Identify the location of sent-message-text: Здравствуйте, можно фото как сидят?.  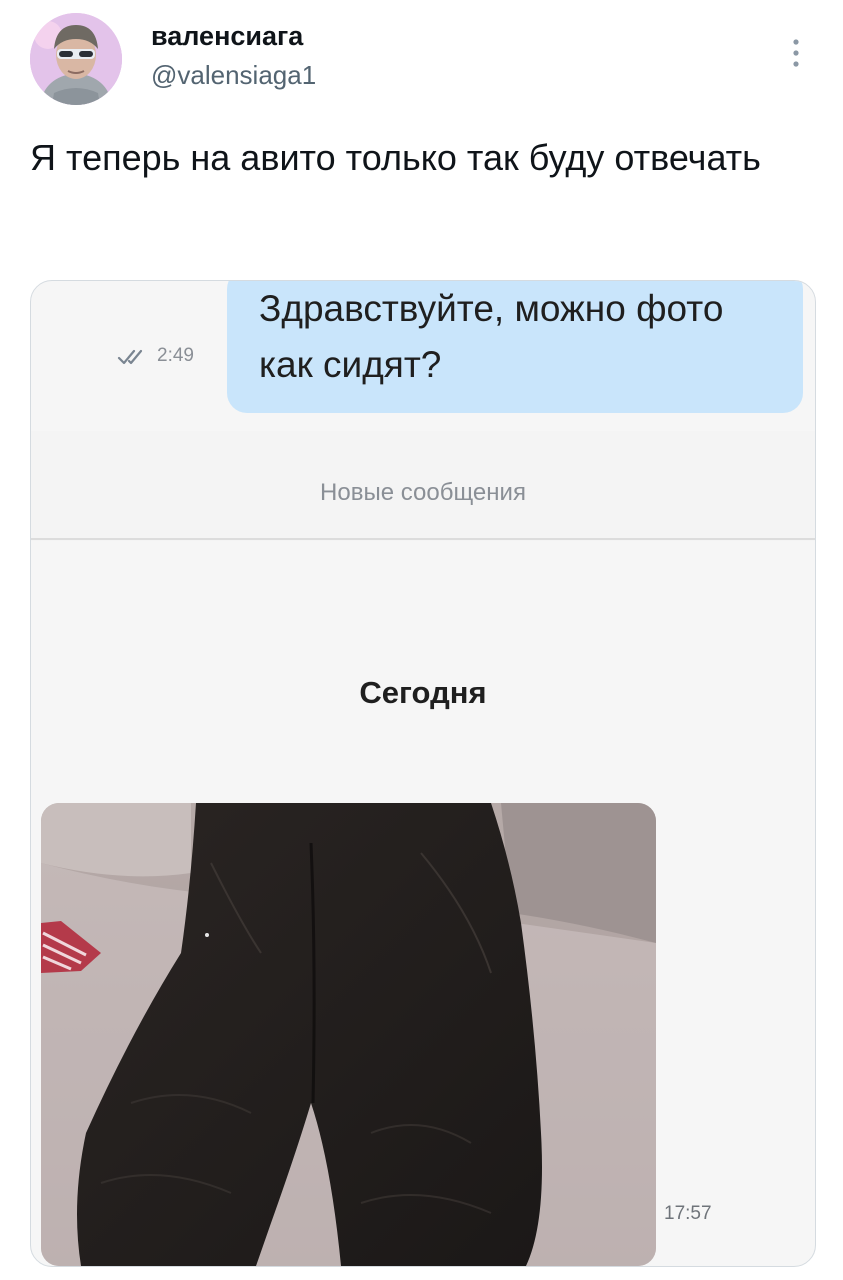
(491, 336).